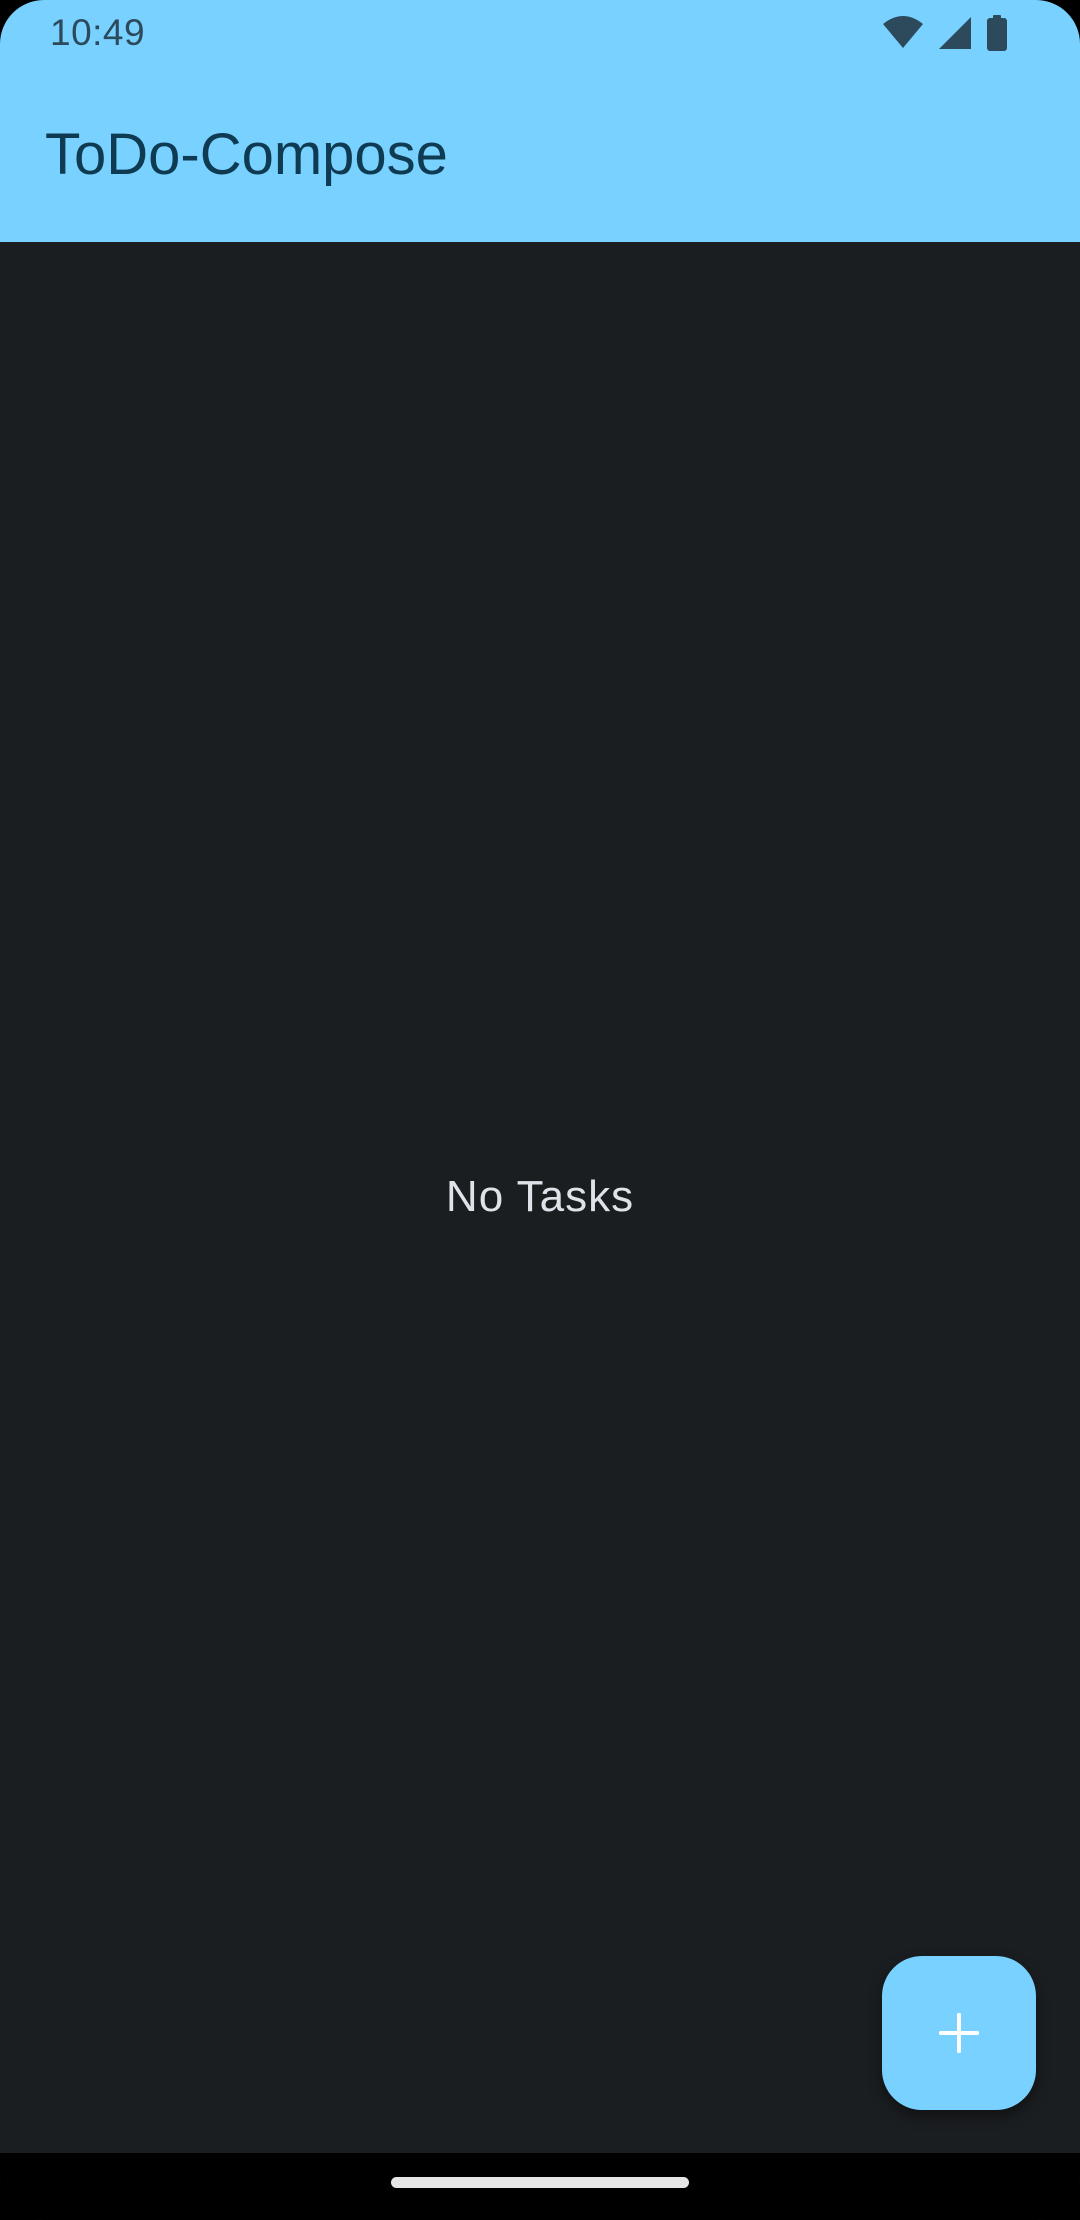 The height and width of the screenshot is (2220, 1080). I want to click on cellular-signal-icon, so click(955, 33).